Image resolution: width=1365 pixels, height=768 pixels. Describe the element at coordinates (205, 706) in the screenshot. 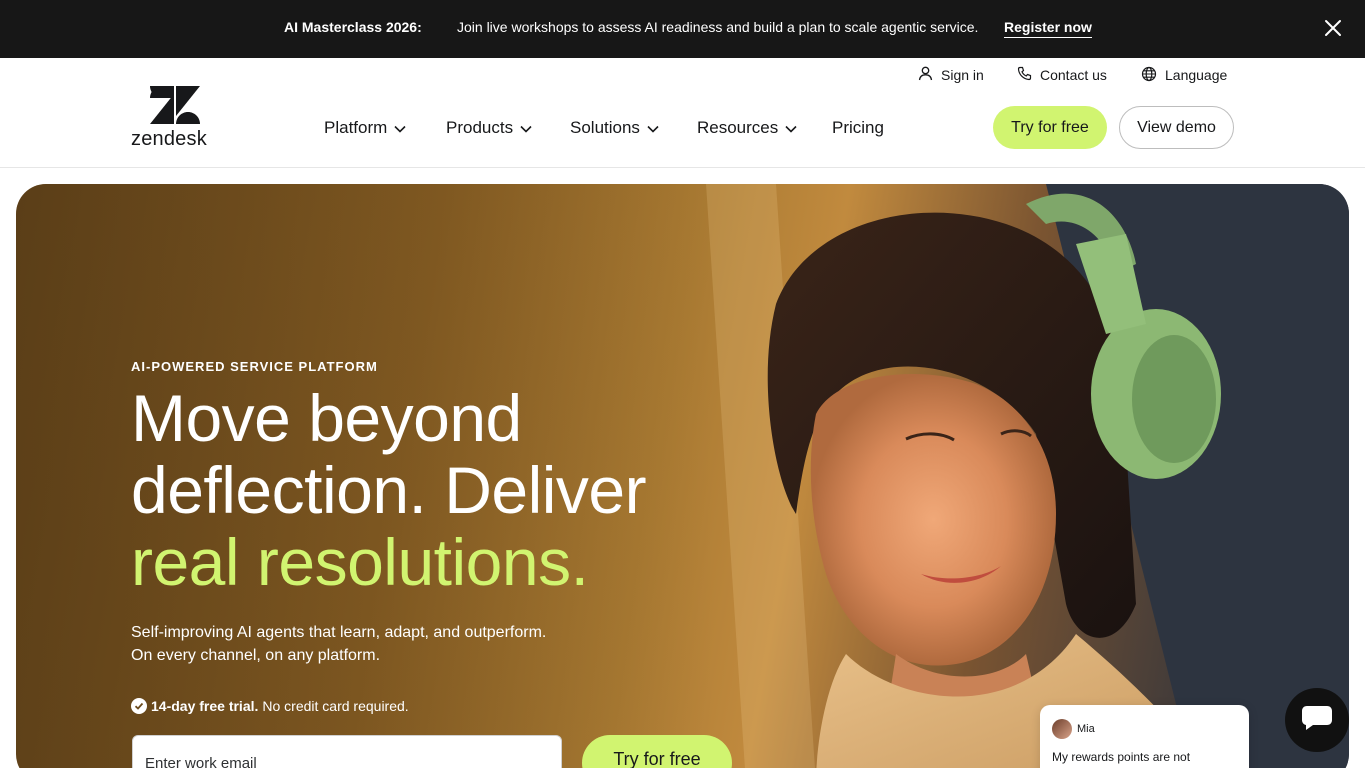

I see `trial-bold: 14-day free trial.` at that location.